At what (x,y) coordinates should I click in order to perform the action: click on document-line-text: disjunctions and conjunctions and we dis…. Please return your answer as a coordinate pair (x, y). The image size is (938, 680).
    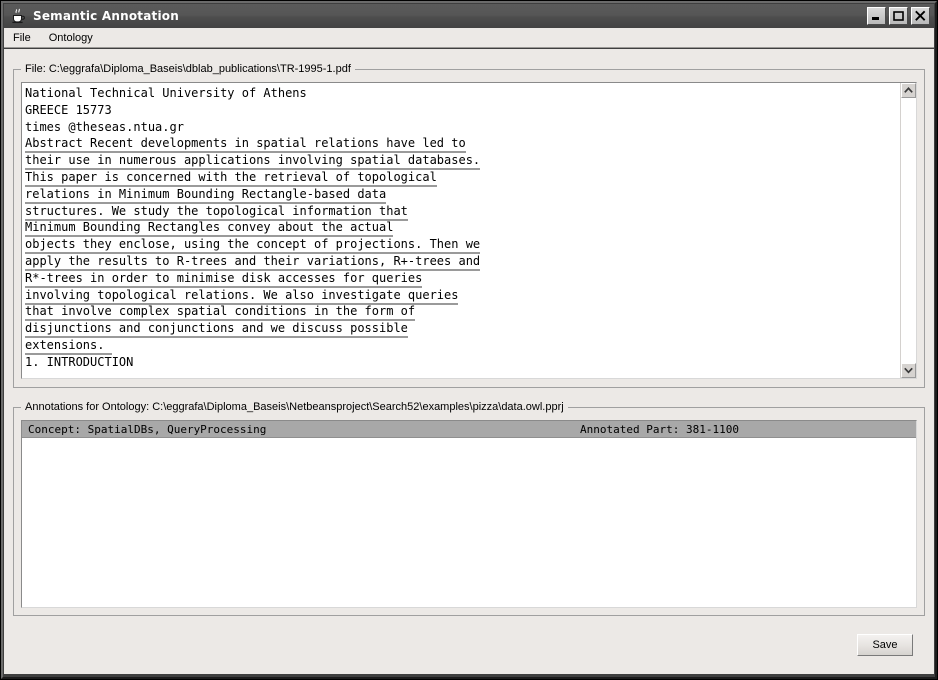
    Looking at the image, I should click on (216, 330).